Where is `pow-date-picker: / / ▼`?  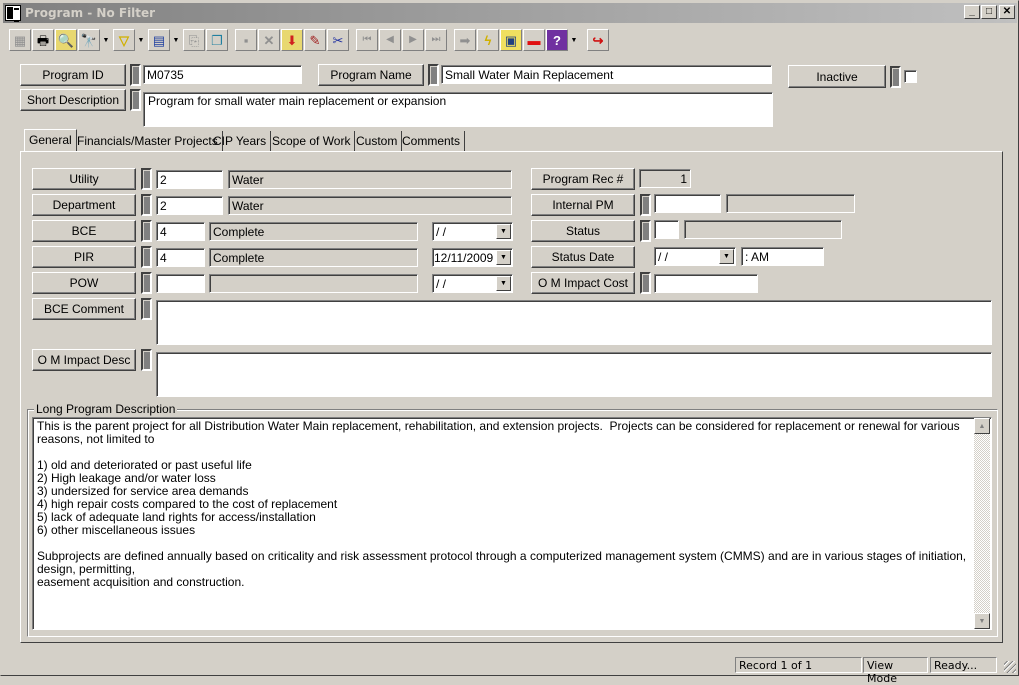 pow-date-picker: / / ▼ is located at coordinates (472, 283).